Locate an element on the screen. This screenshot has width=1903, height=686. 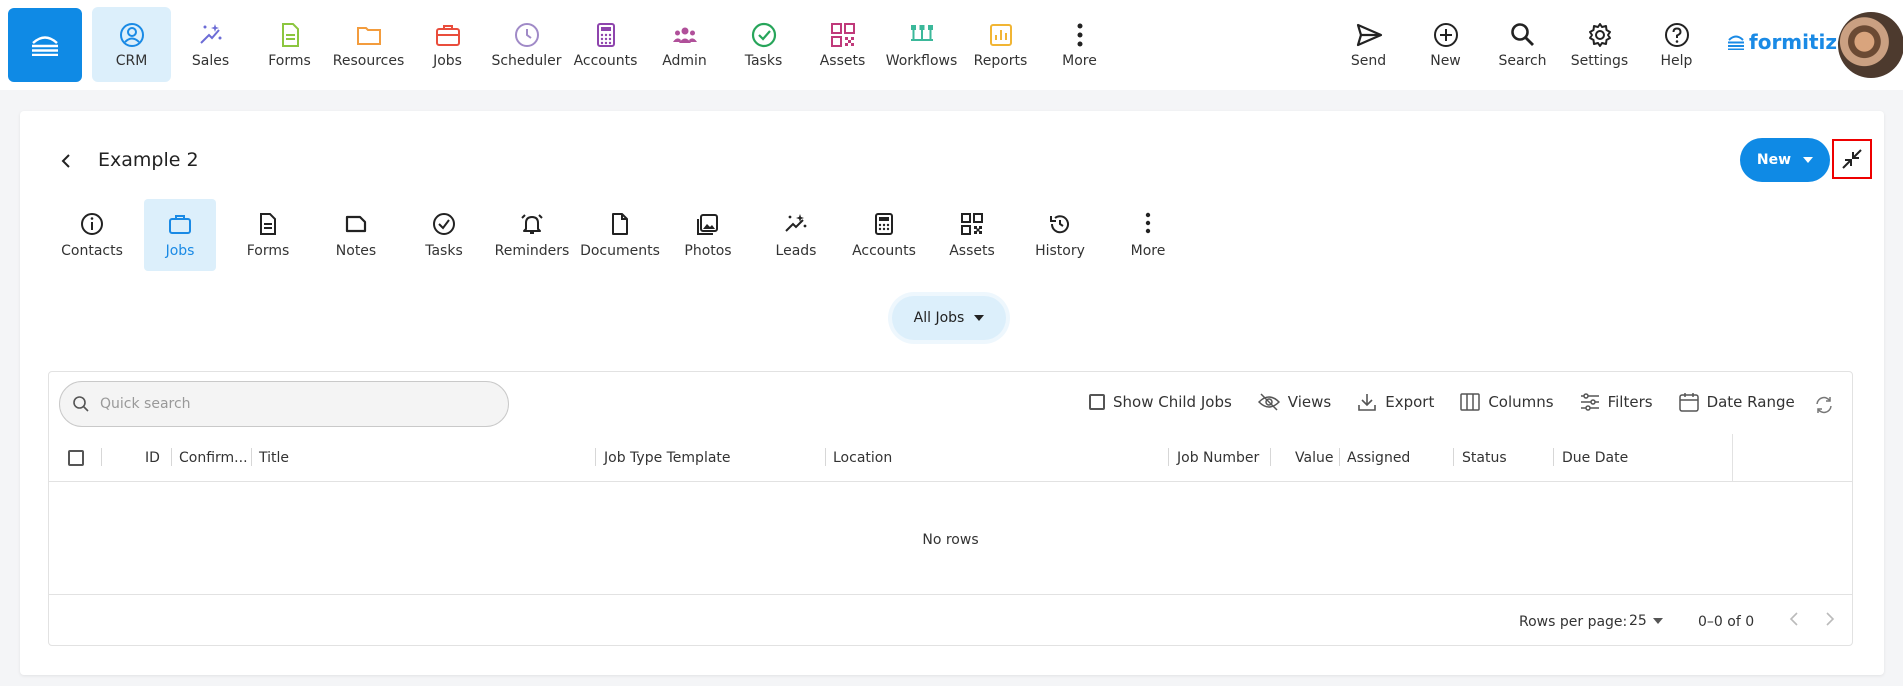
check-circle-icon is located at coordinates (763, 34).